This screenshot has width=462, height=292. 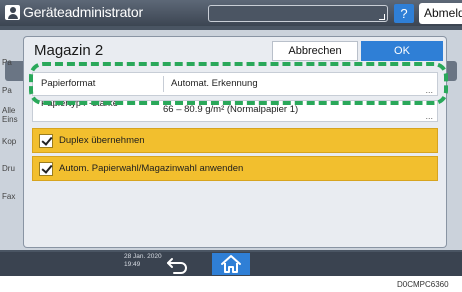 I want to click on highlight-dashed-frame, so click(x=238, y=83).